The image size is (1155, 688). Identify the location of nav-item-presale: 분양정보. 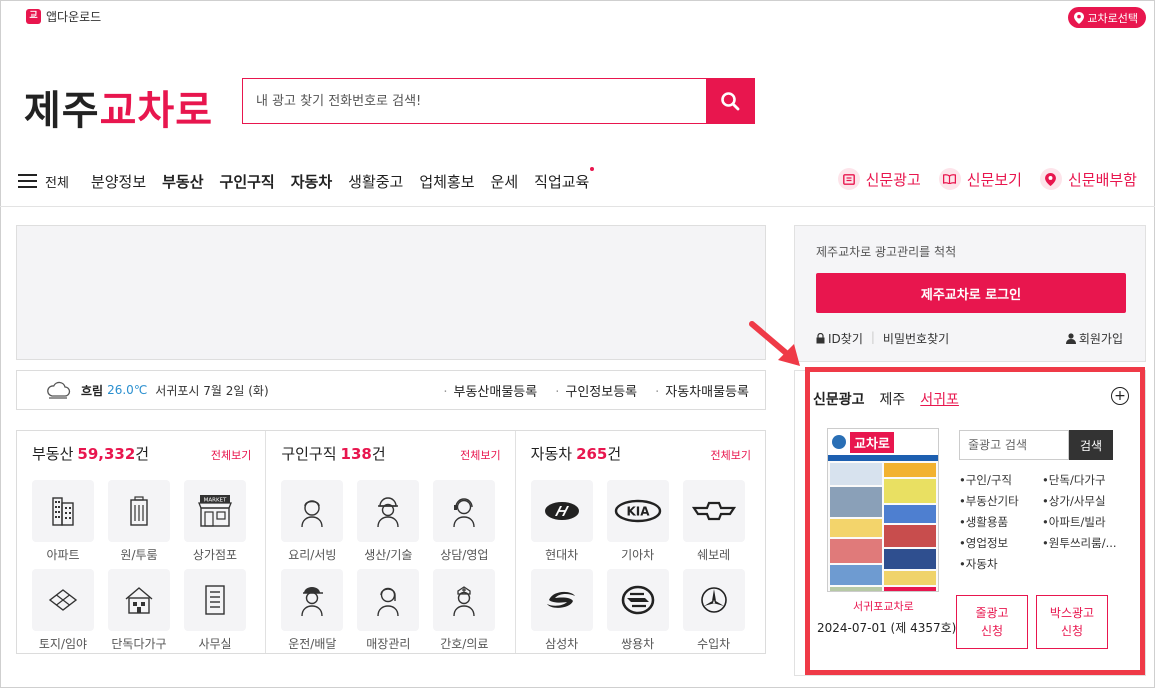
(118, 181).